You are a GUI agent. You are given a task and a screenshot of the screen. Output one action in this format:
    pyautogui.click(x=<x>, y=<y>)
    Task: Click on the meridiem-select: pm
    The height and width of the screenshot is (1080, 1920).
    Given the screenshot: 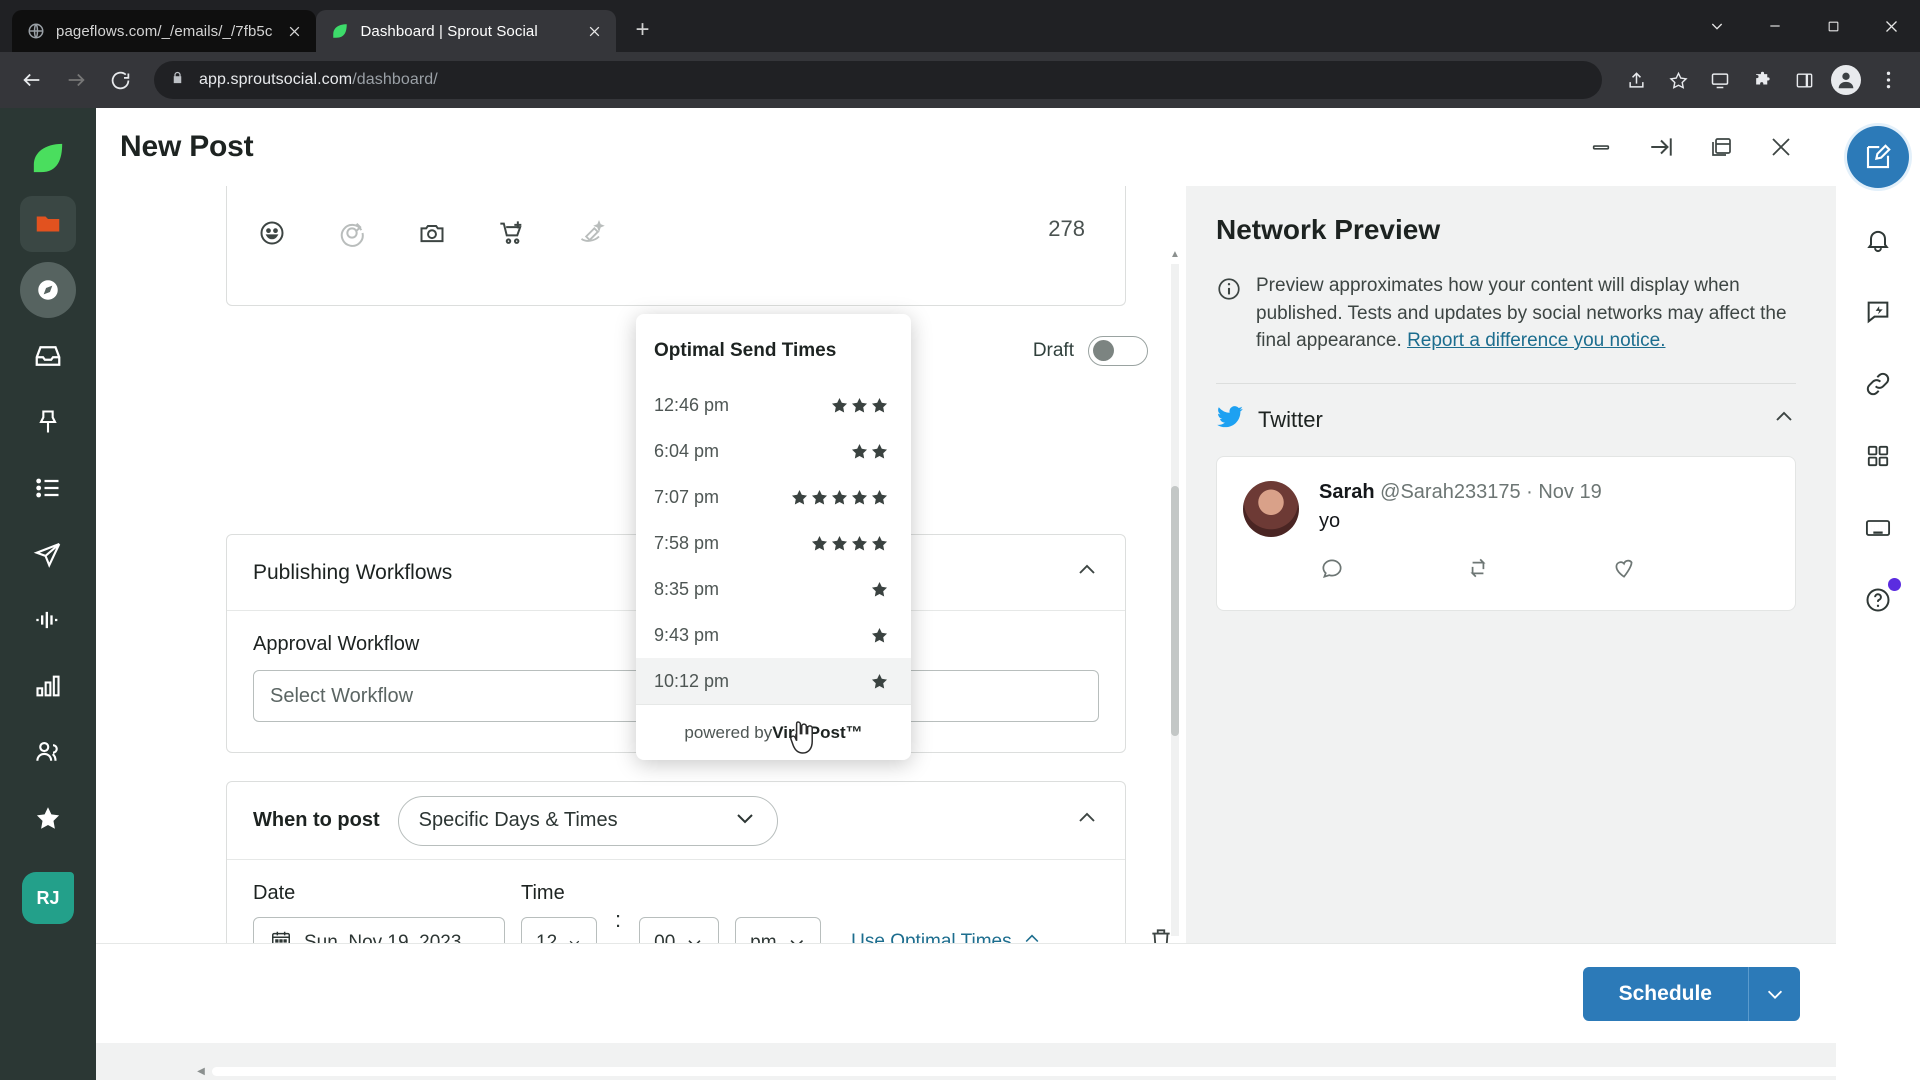 What is the action you would take?
    pyautogui.click(x=778, y=930)
    